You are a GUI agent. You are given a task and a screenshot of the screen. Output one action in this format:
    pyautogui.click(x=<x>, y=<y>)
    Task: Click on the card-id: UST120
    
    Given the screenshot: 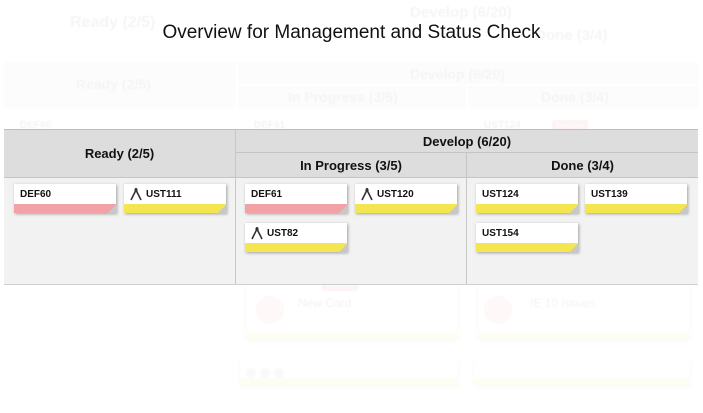 What is the action you would take?
    pyautogui.click(x=395, y=194)
    